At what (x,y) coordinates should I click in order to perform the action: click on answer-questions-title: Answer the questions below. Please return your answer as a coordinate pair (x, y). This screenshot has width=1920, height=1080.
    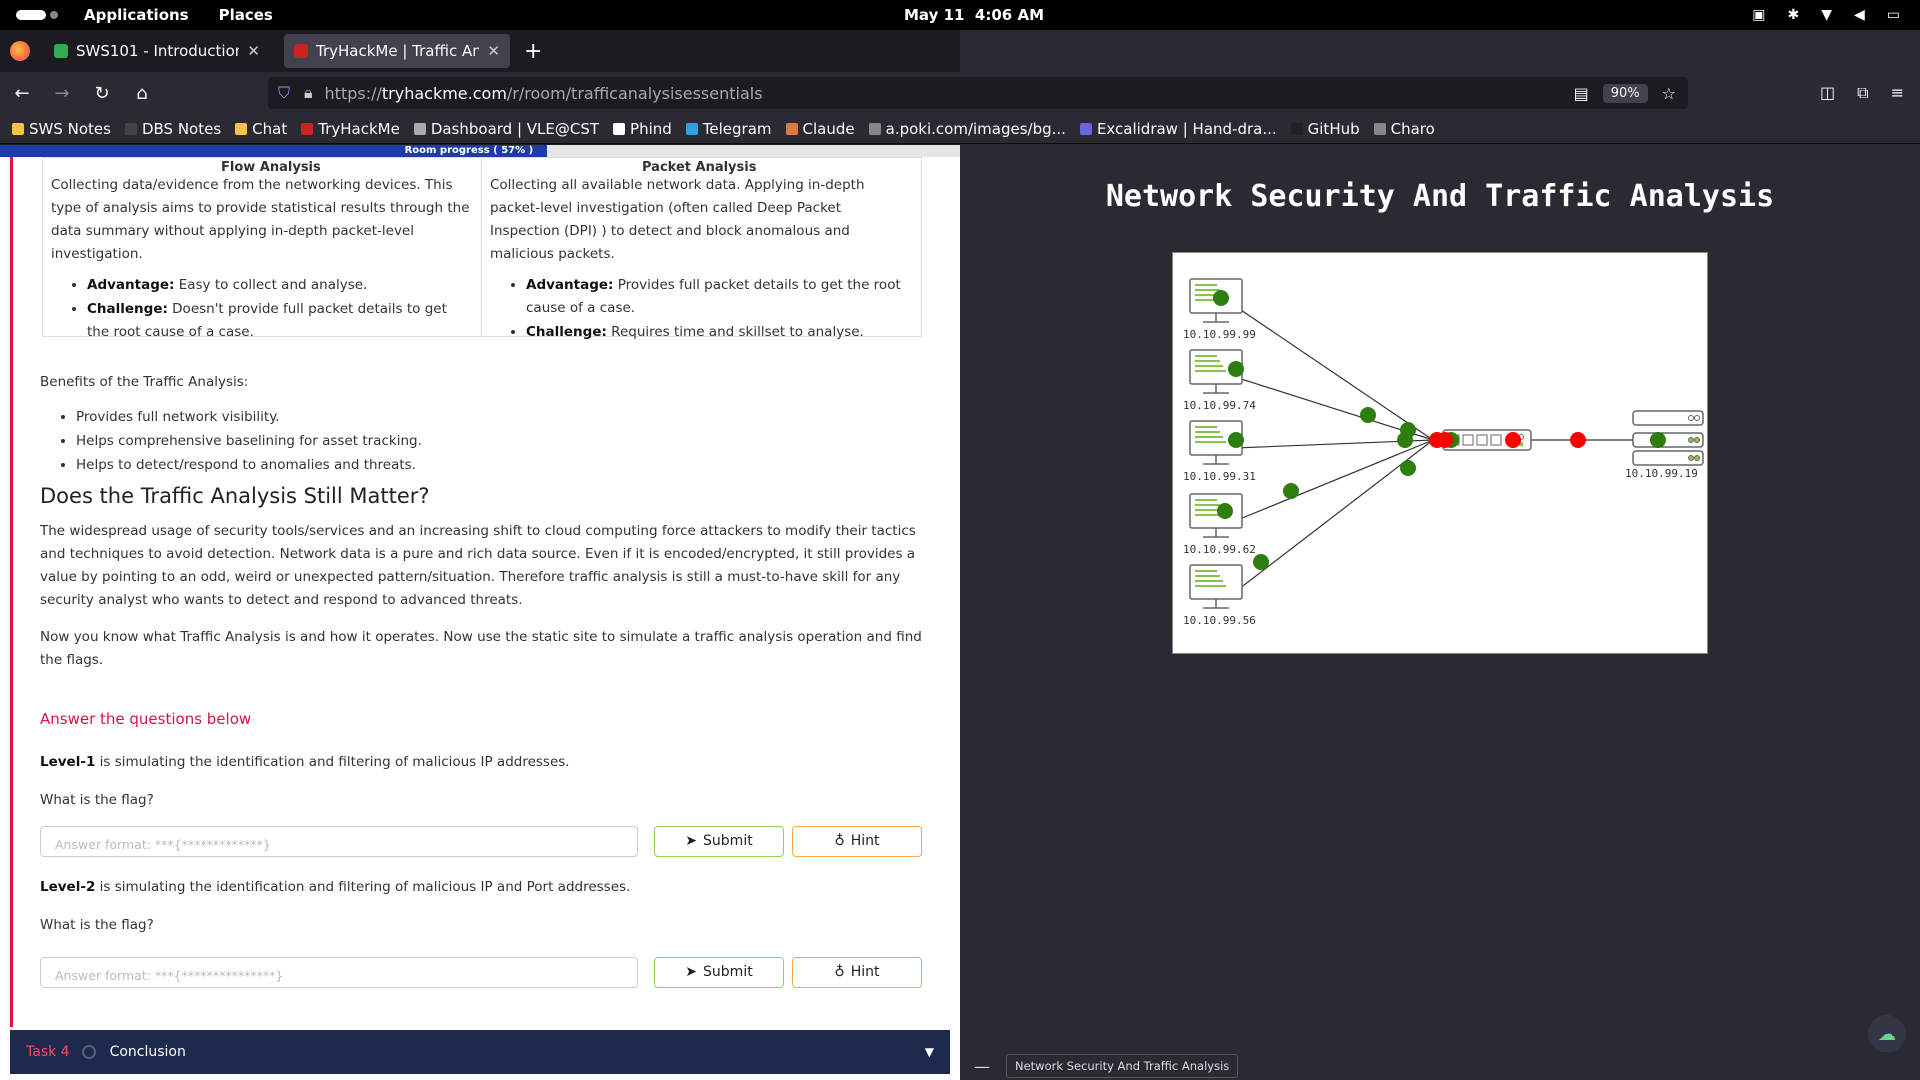
    Looking at the image, I should click on (146, 719).